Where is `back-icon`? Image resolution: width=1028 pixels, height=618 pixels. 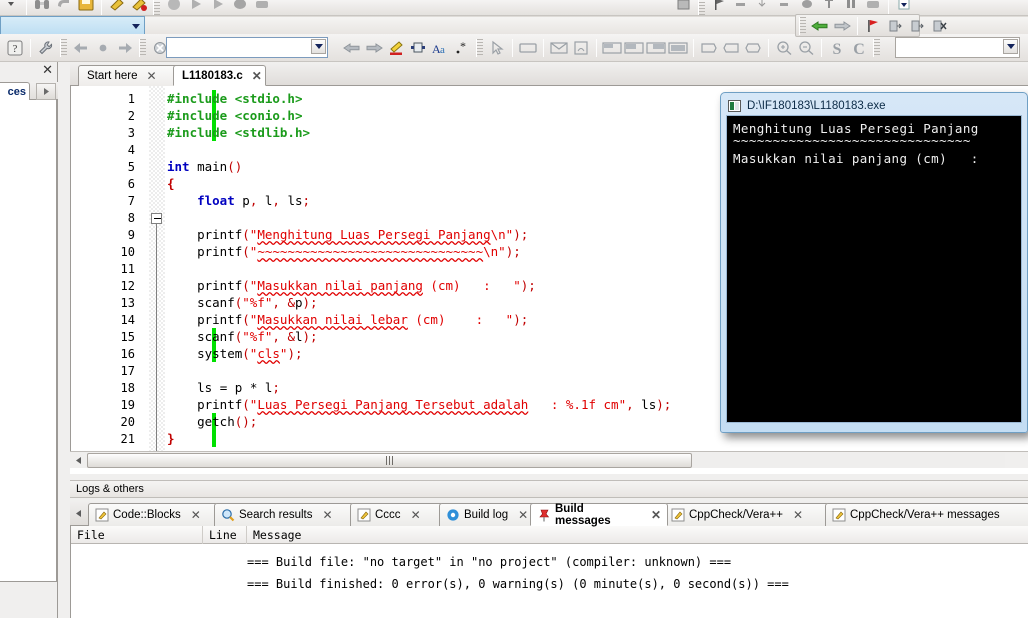 back-icon is located at coordinates (352, 48).